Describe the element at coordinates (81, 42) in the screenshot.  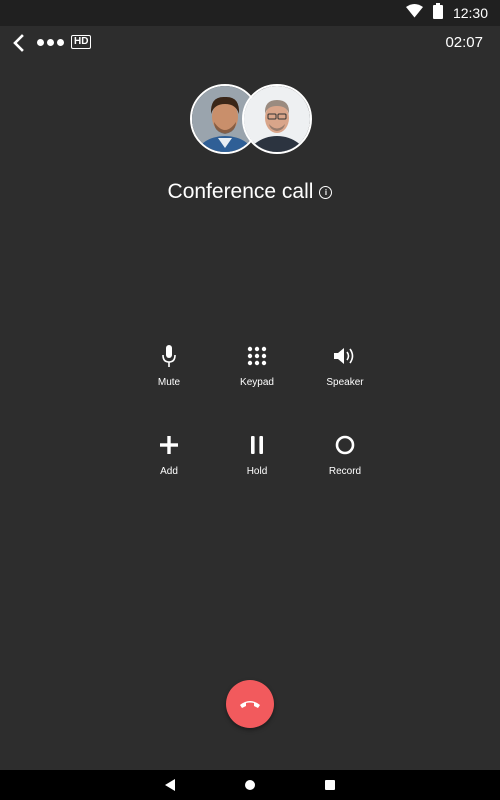
I see `hd-badge: HD` at that location.